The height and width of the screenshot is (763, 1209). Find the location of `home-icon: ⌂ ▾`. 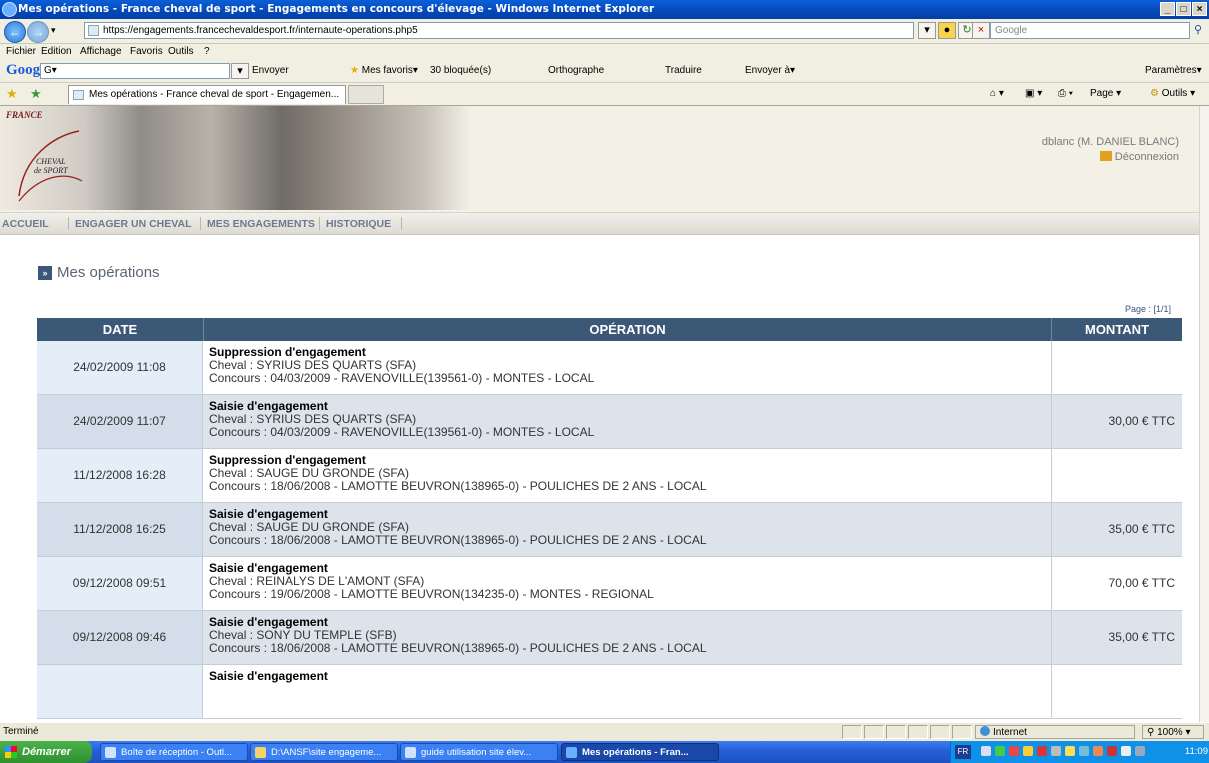

home-icon: ⌂ ▾ is located at coordinates (997, 93).